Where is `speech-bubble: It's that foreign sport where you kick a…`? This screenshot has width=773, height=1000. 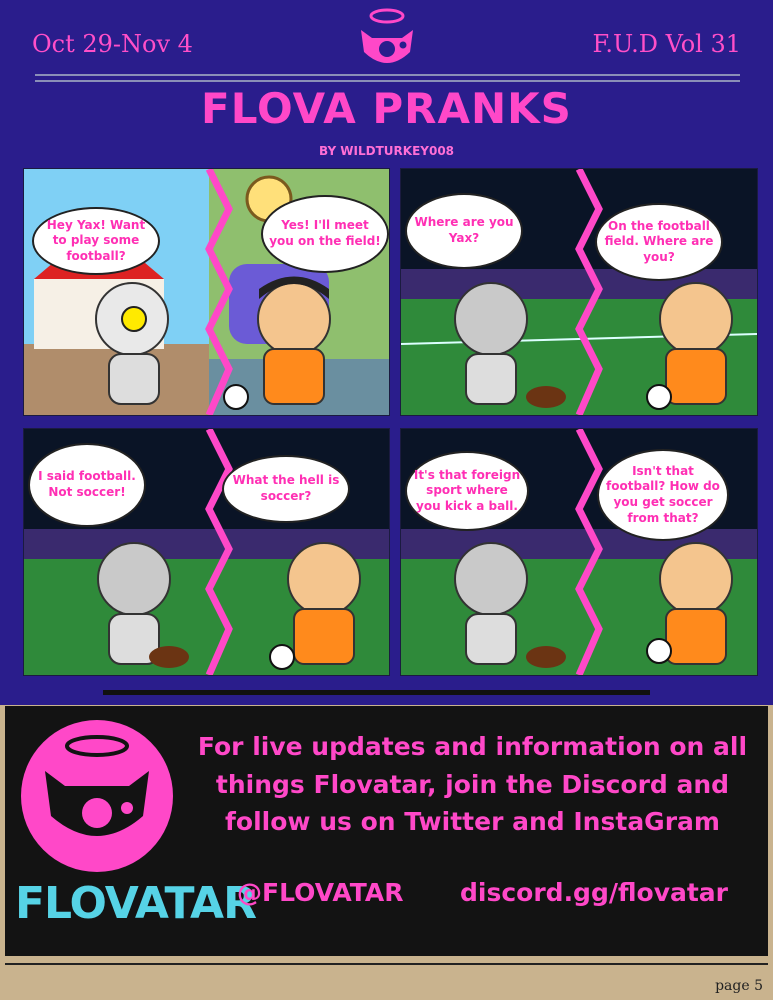 speech-bubble: It's that foreign sport where you kick a… is located at coordinates (467, 491).